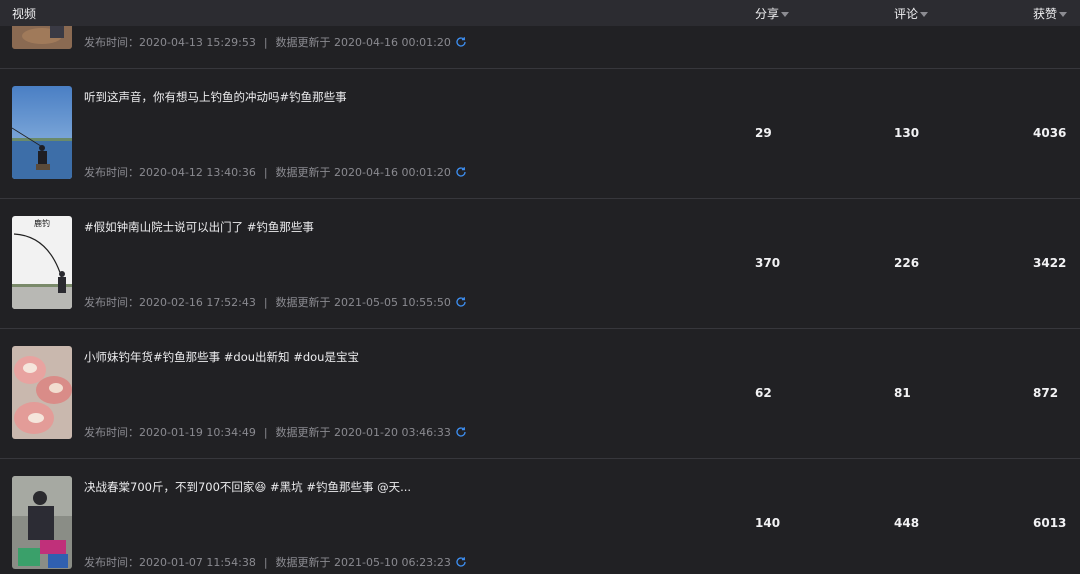 This screenshot has height=574, width=1080. What do you see at coordinates (170, 302) in the screenshot?
I see `publish-time: 发布时间：2020-02-16 17:52:43` at bounding box center [170, 302].